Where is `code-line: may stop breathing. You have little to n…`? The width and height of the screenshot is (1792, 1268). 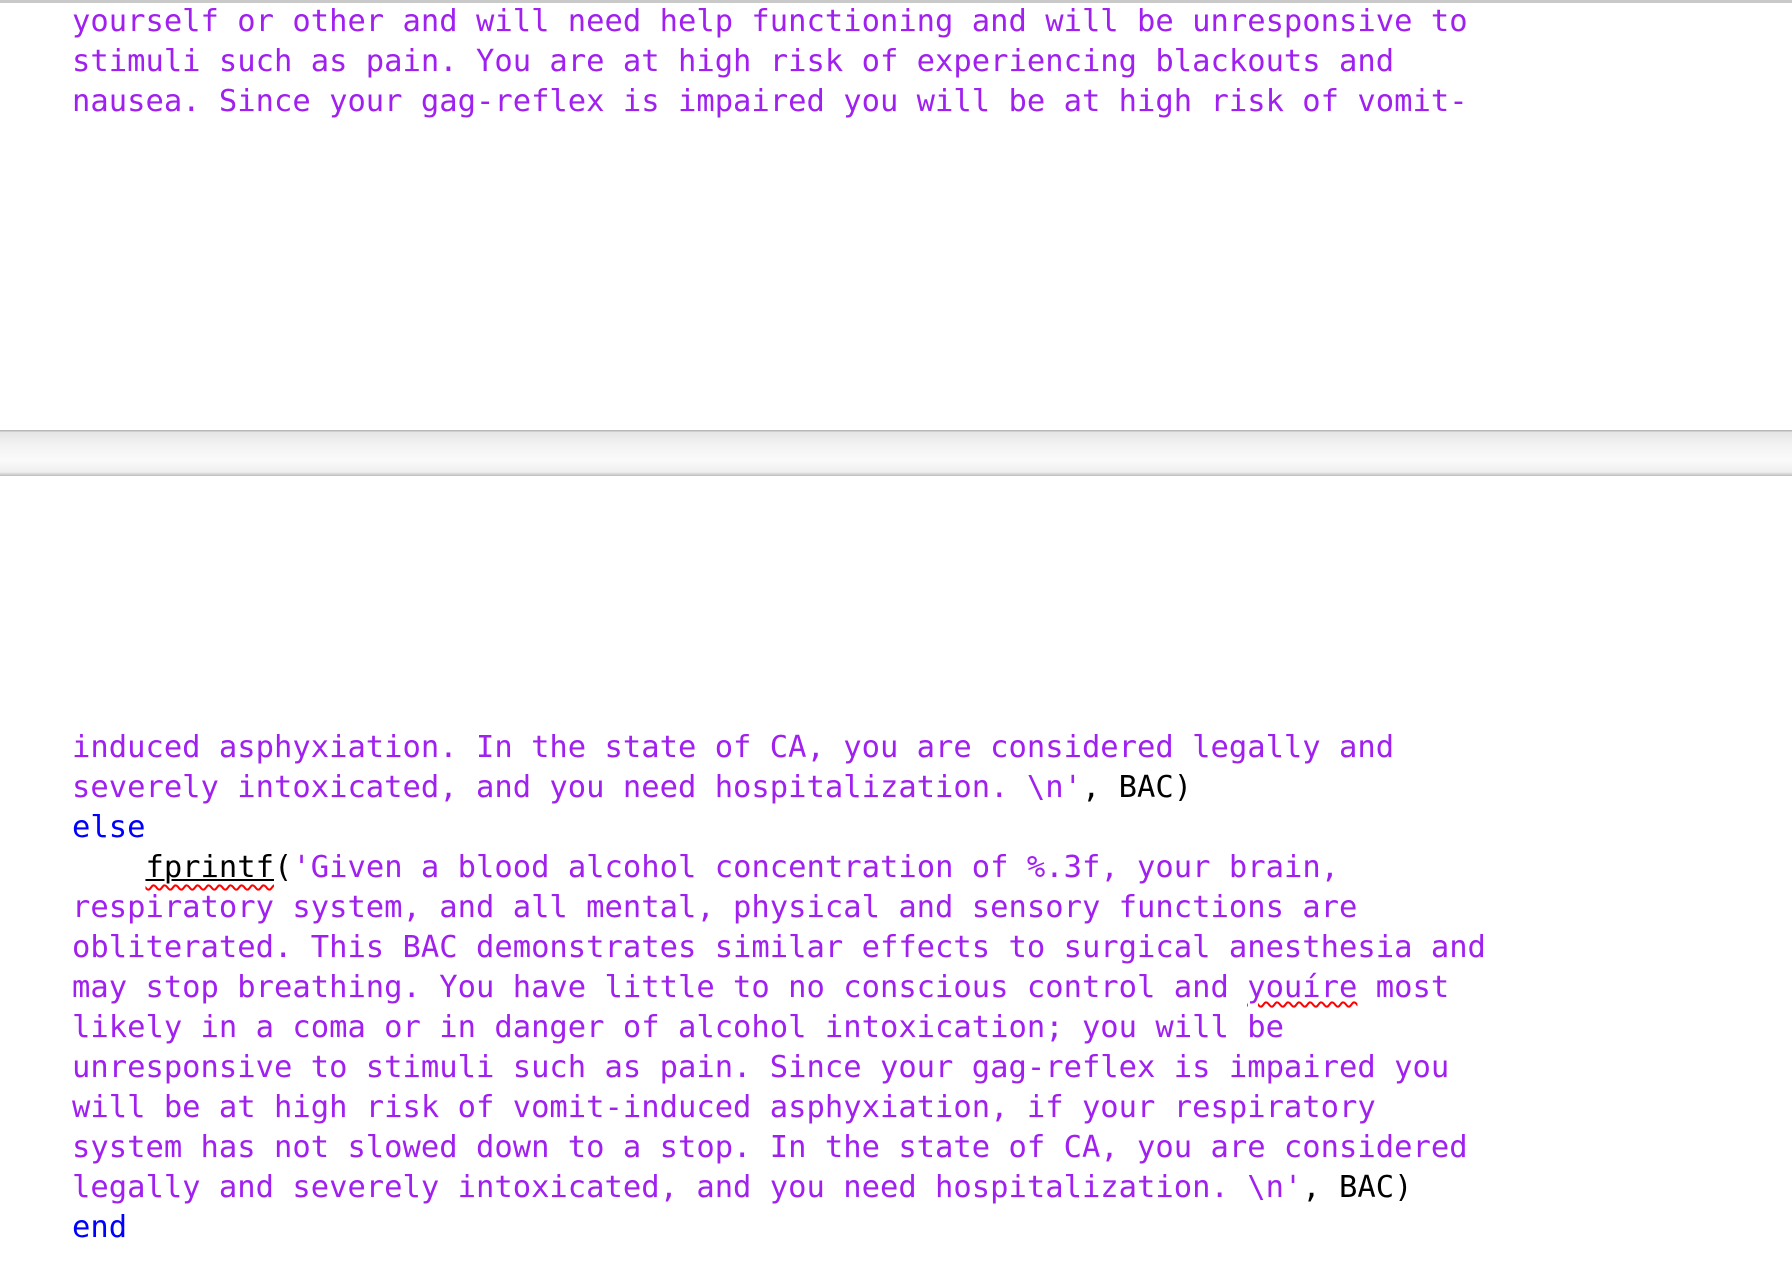
code-line: may stop breathing. You have little to n… is located at coordinates (922, 988).